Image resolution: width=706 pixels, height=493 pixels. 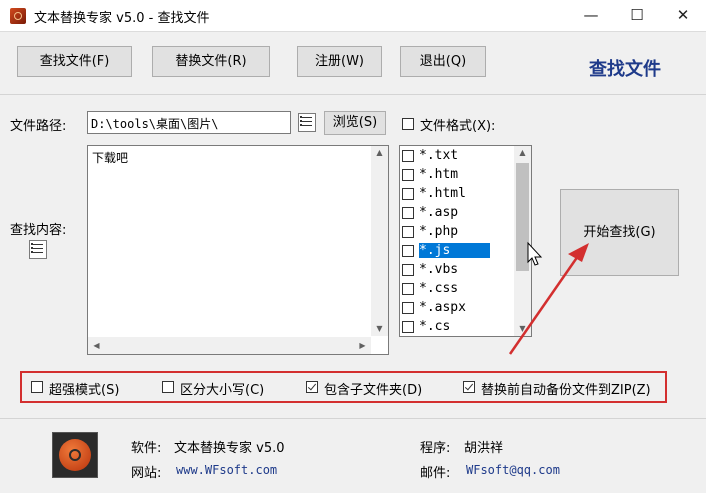 I want to click on gear-icon, so click(x=75, y=455).